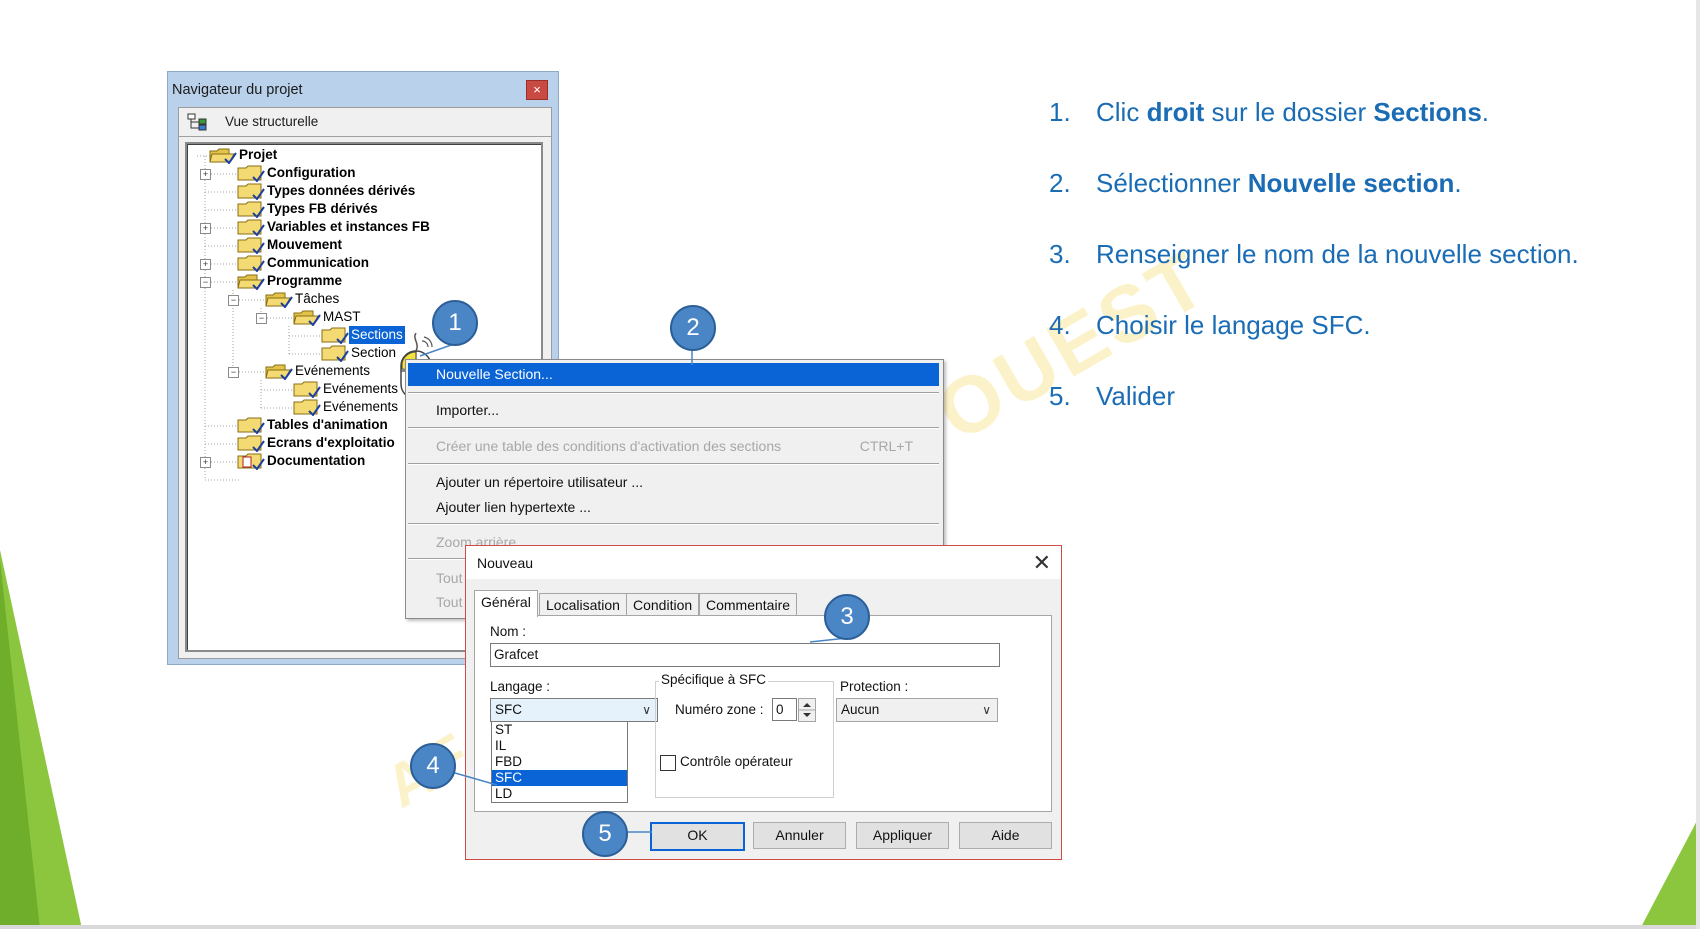 This screenshot has height=929, width=1700. I want to click on sfc-group-label: Spécifique à SFC, so click(714, 679).